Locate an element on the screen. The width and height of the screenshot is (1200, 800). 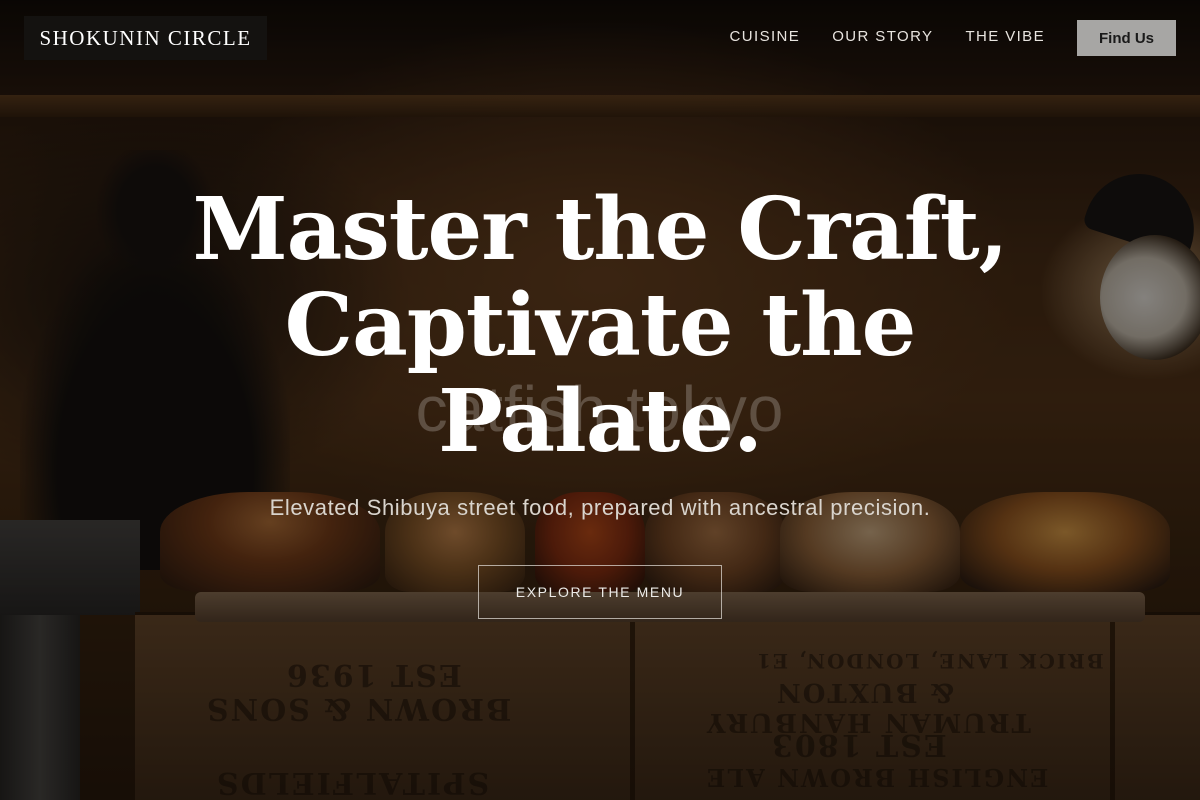
headline-line: Master the Craft, is located at coordinates (600, 229).